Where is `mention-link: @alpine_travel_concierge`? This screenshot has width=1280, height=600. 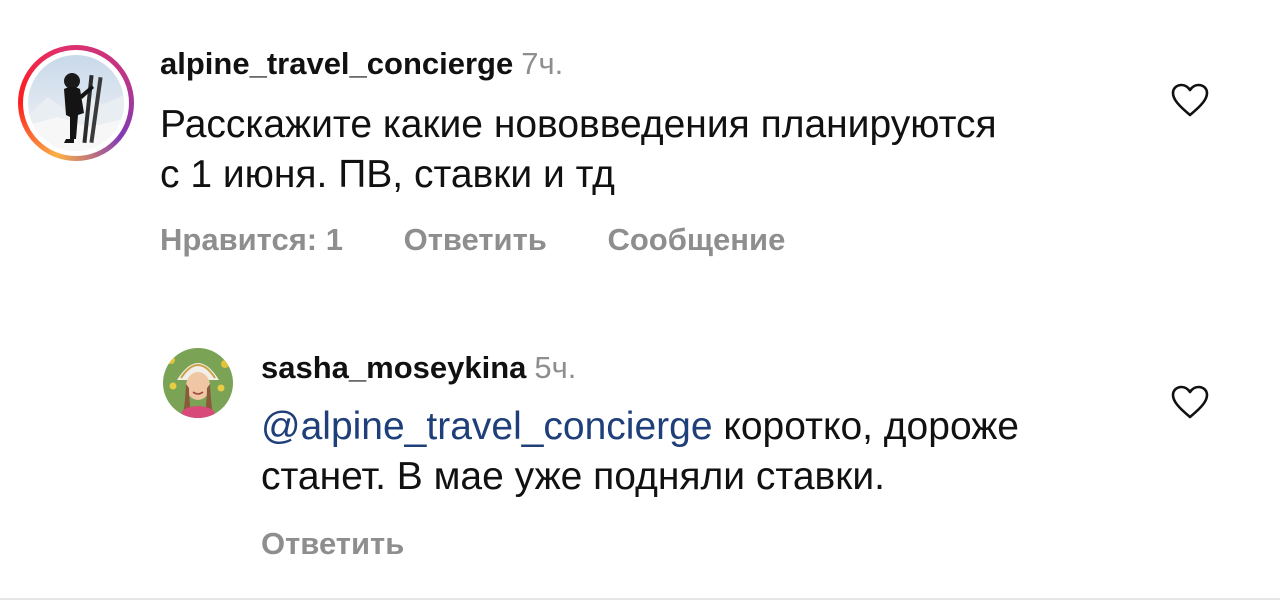
mention-link: @alpine_travel_concierge is located at coordinates (487, 426).